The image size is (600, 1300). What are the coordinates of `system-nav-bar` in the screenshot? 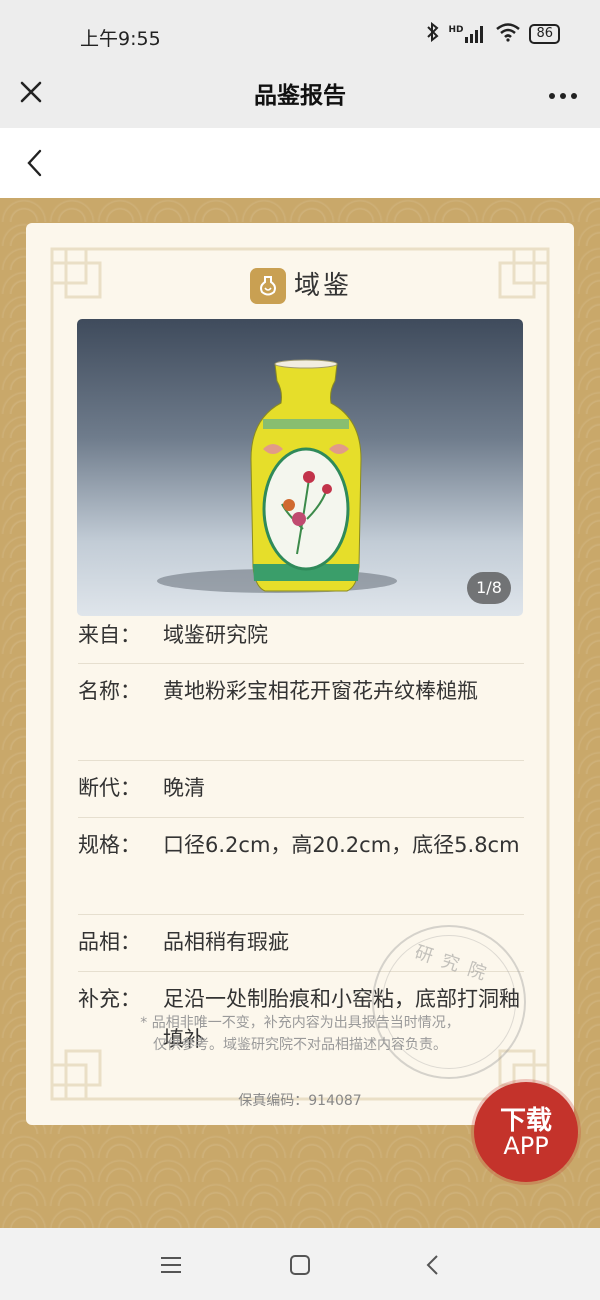 It's located at (300, 1264).